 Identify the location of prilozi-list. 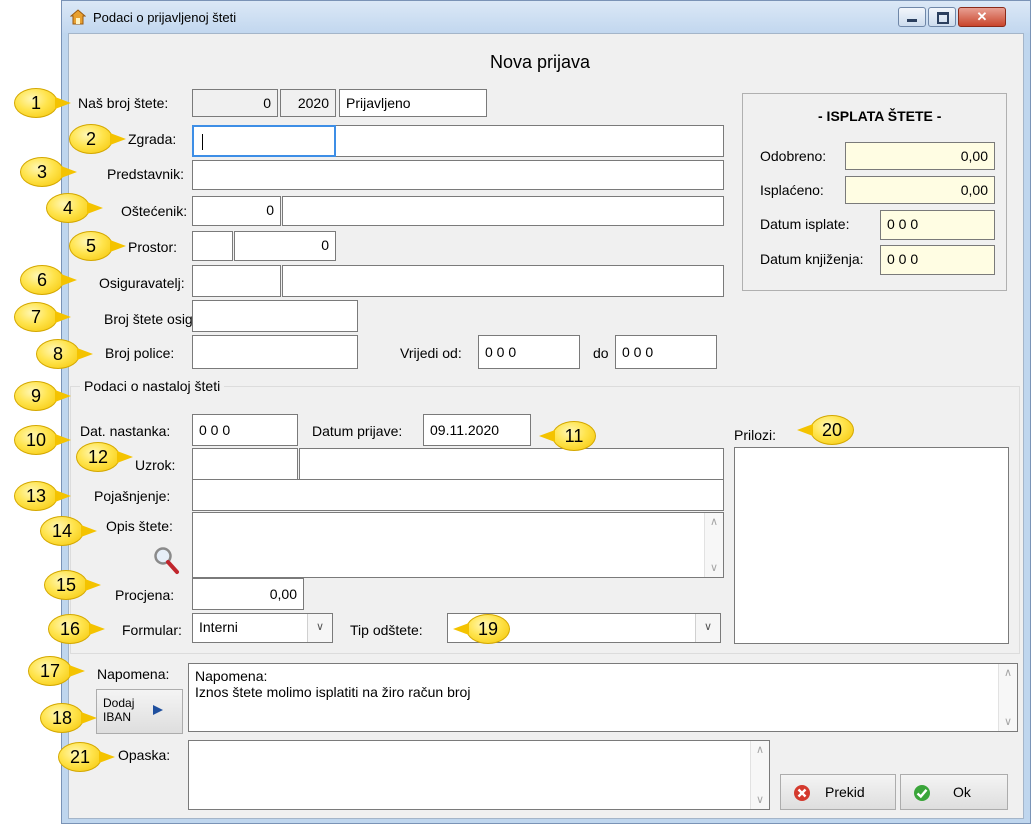
(871, 545).